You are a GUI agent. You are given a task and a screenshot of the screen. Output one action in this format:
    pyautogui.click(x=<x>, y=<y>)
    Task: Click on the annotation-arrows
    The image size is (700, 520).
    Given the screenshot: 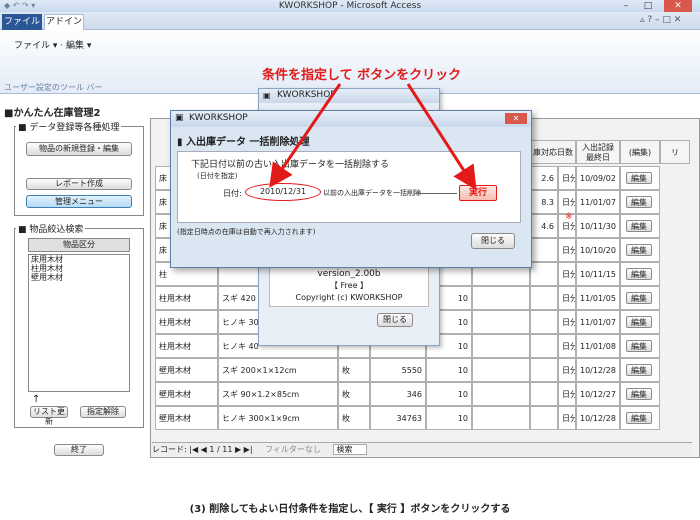 What is the action you would take?
    pyautogui.click(x=373, y=137)
    